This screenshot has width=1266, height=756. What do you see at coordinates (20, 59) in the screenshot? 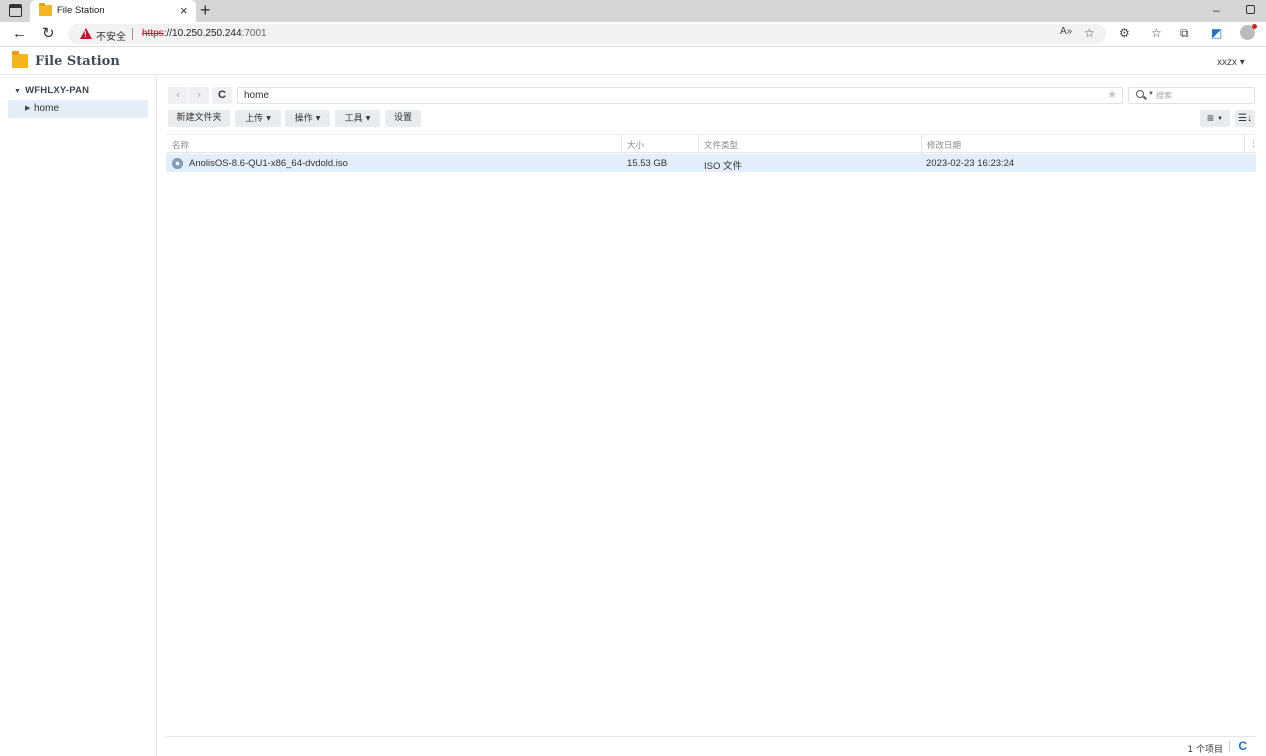
I see `file-station-logo-icon` at bounding box center [20, 59].